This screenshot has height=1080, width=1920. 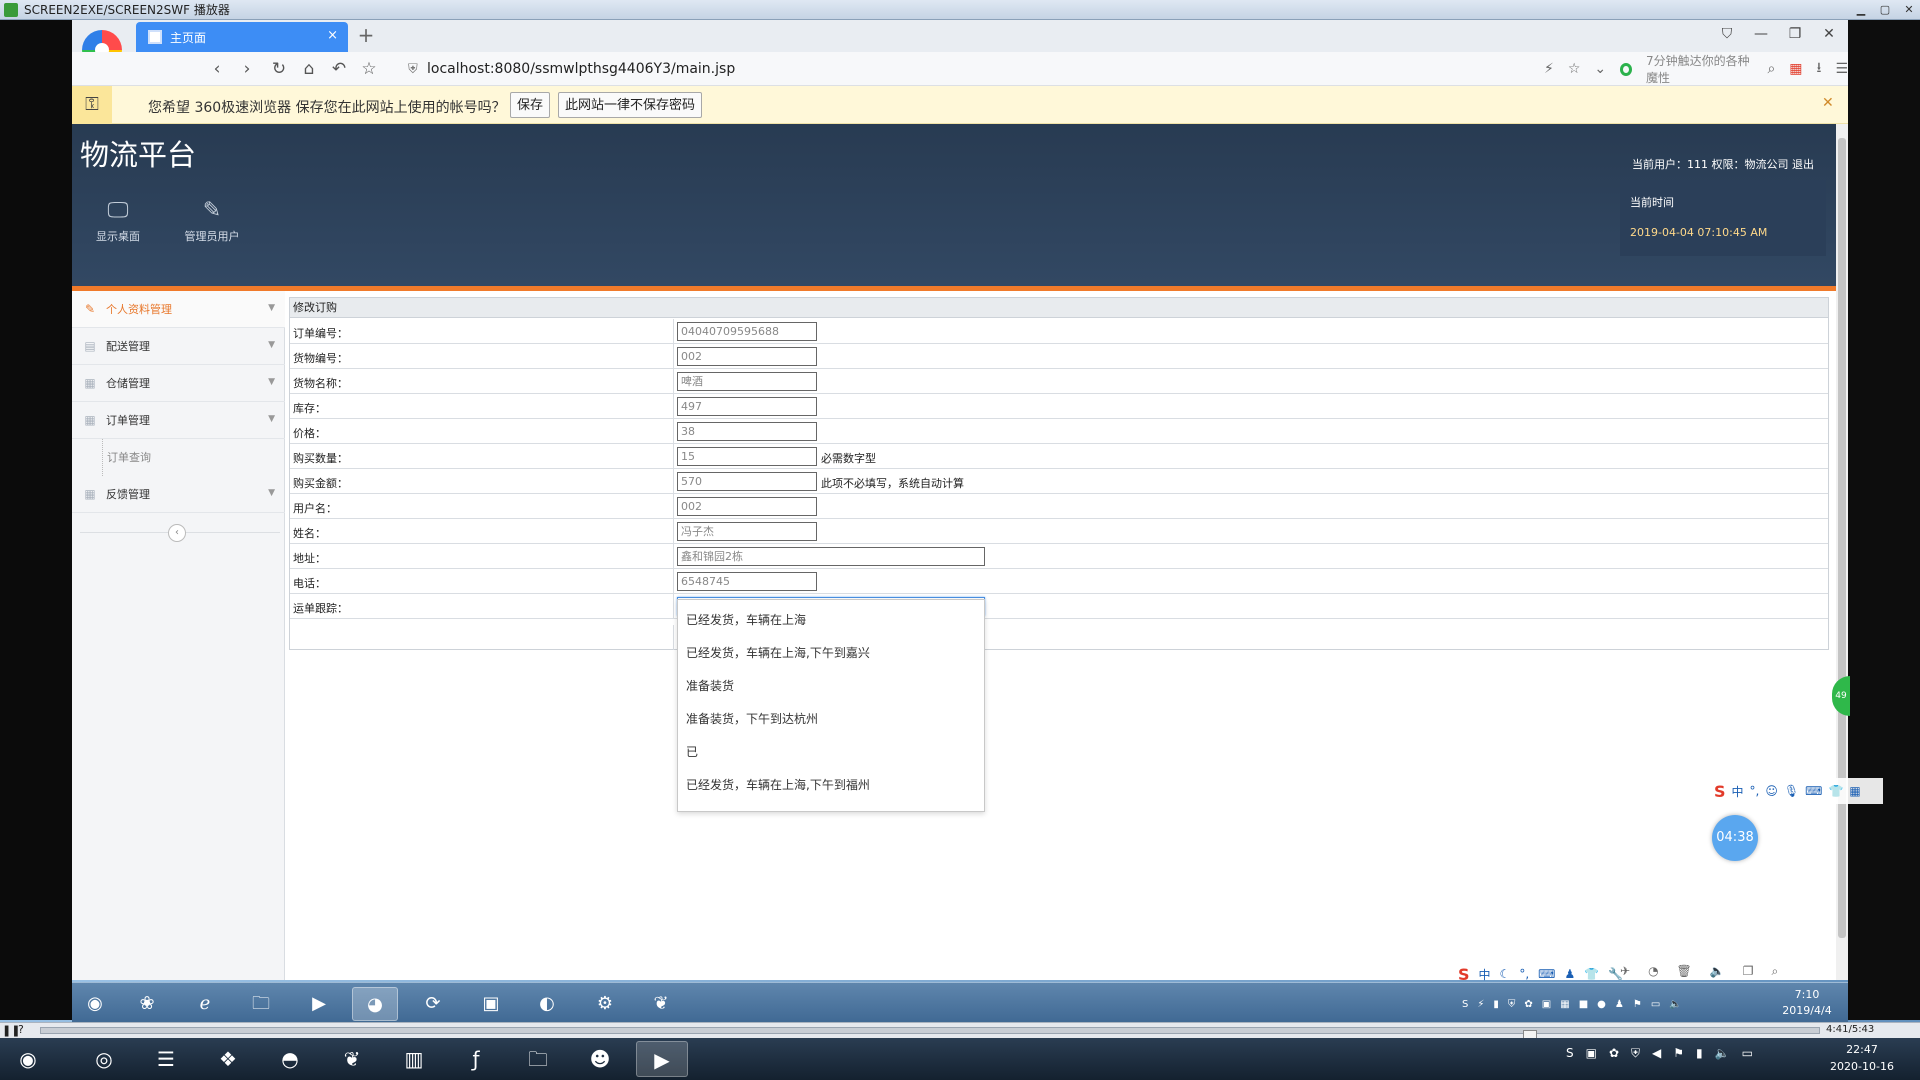 I want to click on stock-input: 497, so click(x=747, y=406).